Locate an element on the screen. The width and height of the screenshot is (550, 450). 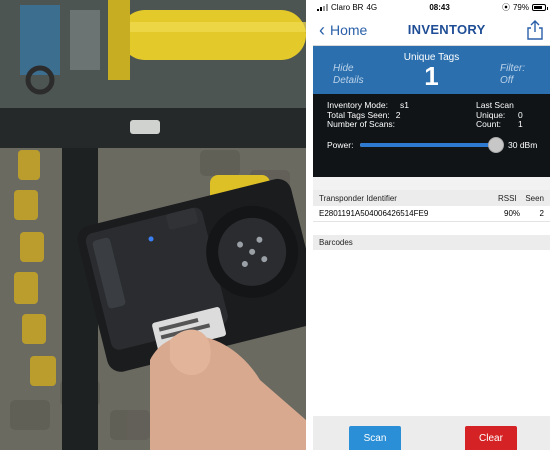
location-icon: ⦿ is located at coordinates (505, 7).